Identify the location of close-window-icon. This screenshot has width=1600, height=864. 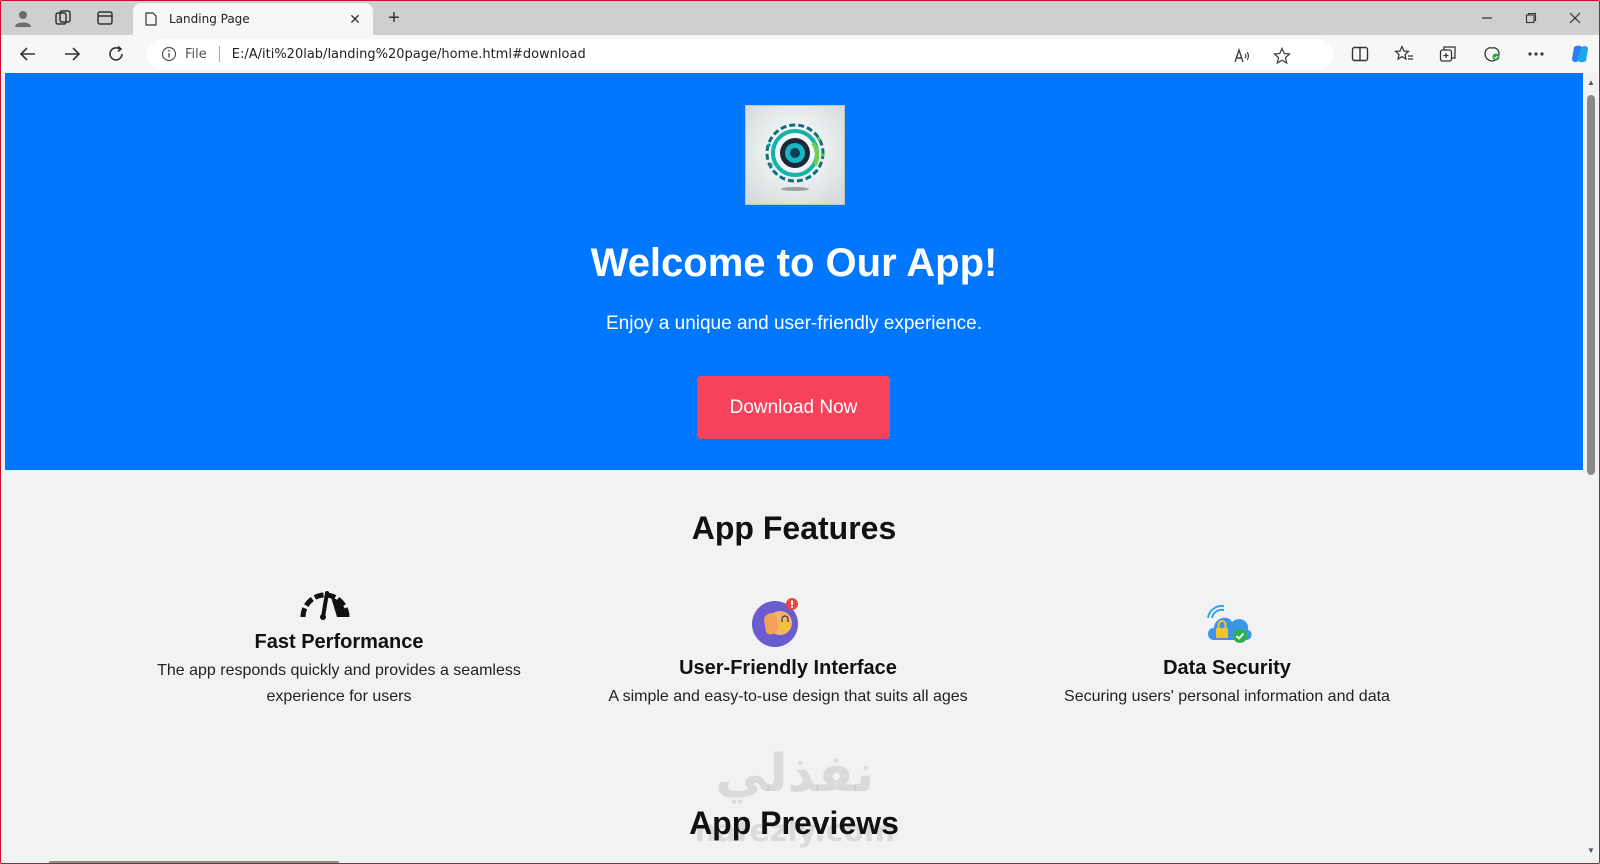
(1575, 18).